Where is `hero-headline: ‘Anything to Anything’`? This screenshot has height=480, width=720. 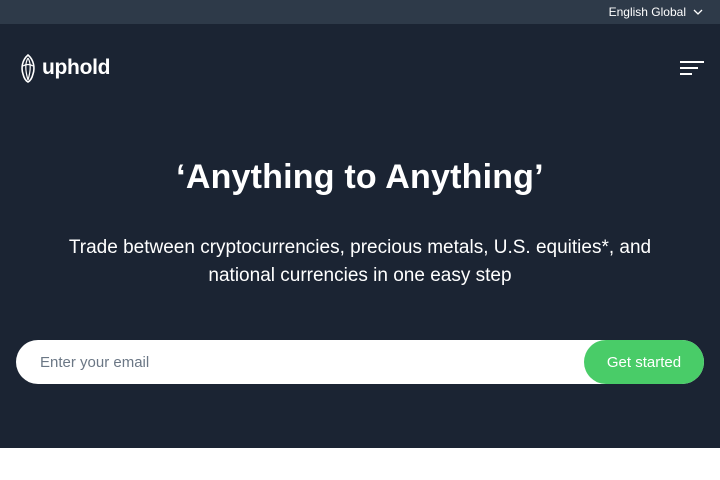 hero-headline: ‘Anything to Anything’ is located at coordinates (360, 177).